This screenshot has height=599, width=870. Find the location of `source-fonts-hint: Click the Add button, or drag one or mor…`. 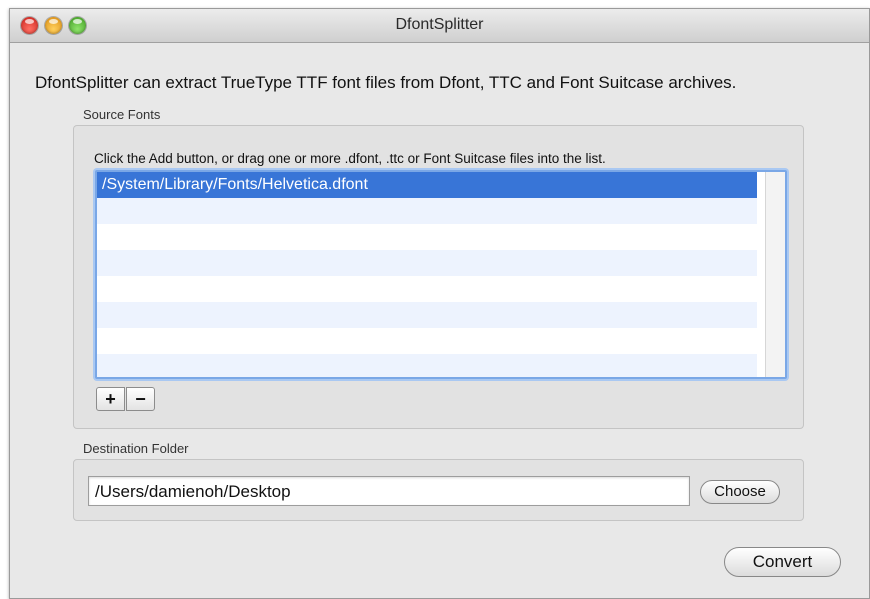

source-fonts-hint: Click the Add button, or drag one or mor… is located at coordinates (350, 158).